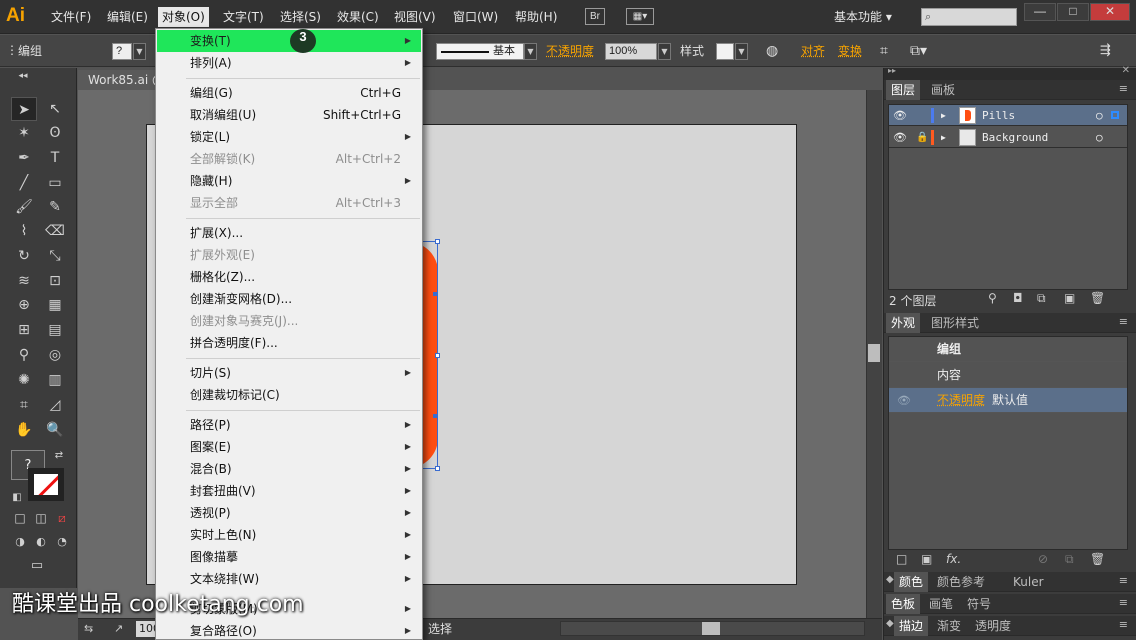 This screenshot has height=640, width=1136. Describe the element at coordinates (992, 298) in the screenshot. I see `locate-object-icon: ⚲` at that location.